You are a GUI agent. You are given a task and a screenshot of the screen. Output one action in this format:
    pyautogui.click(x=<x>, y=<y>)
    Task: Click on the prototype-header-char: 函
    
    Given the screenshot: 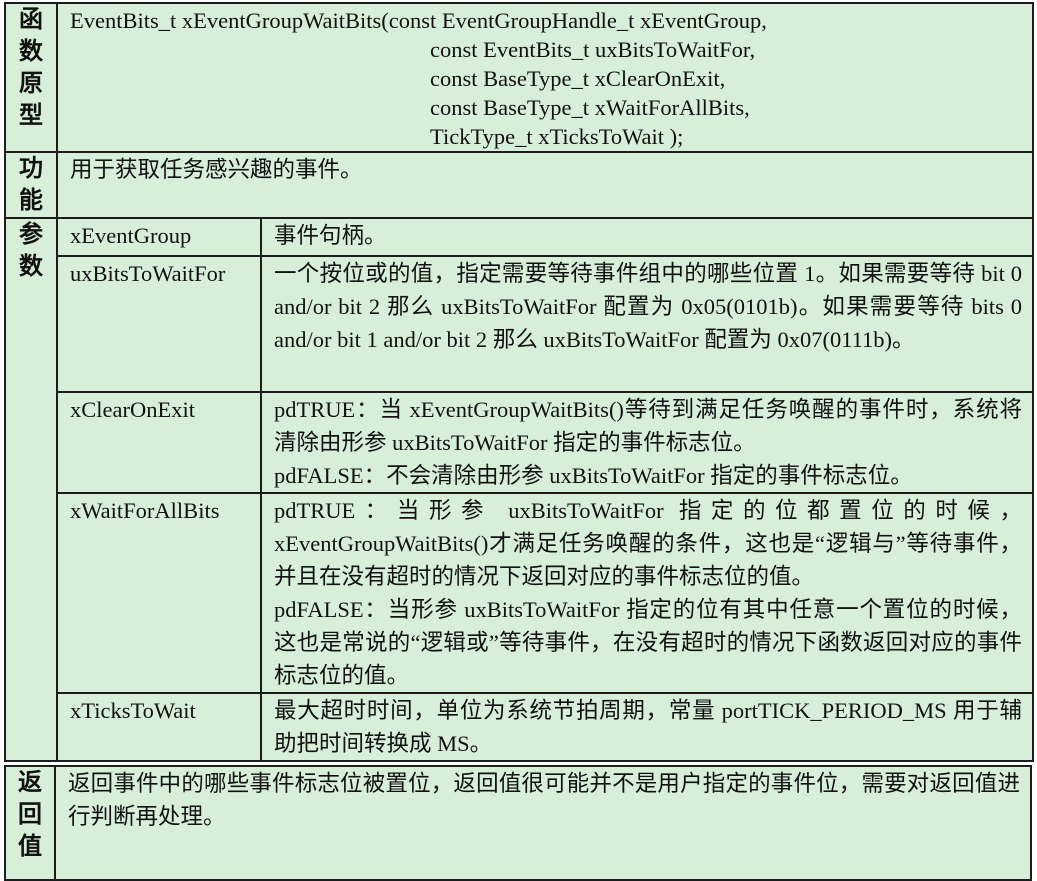 What is the action you would take?
    pyautogui.click(x=31, y=20)
    